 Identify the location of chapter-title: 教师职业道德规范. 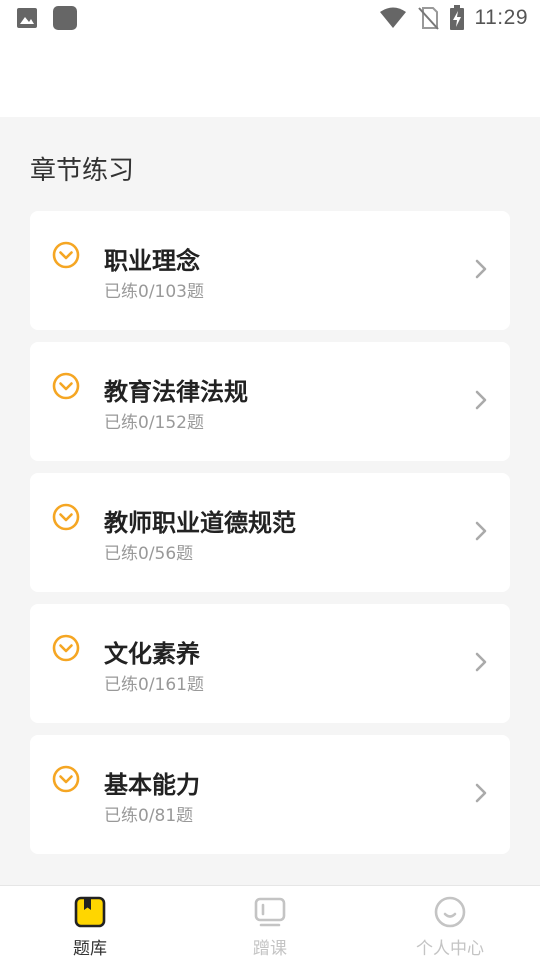
(200, 523).